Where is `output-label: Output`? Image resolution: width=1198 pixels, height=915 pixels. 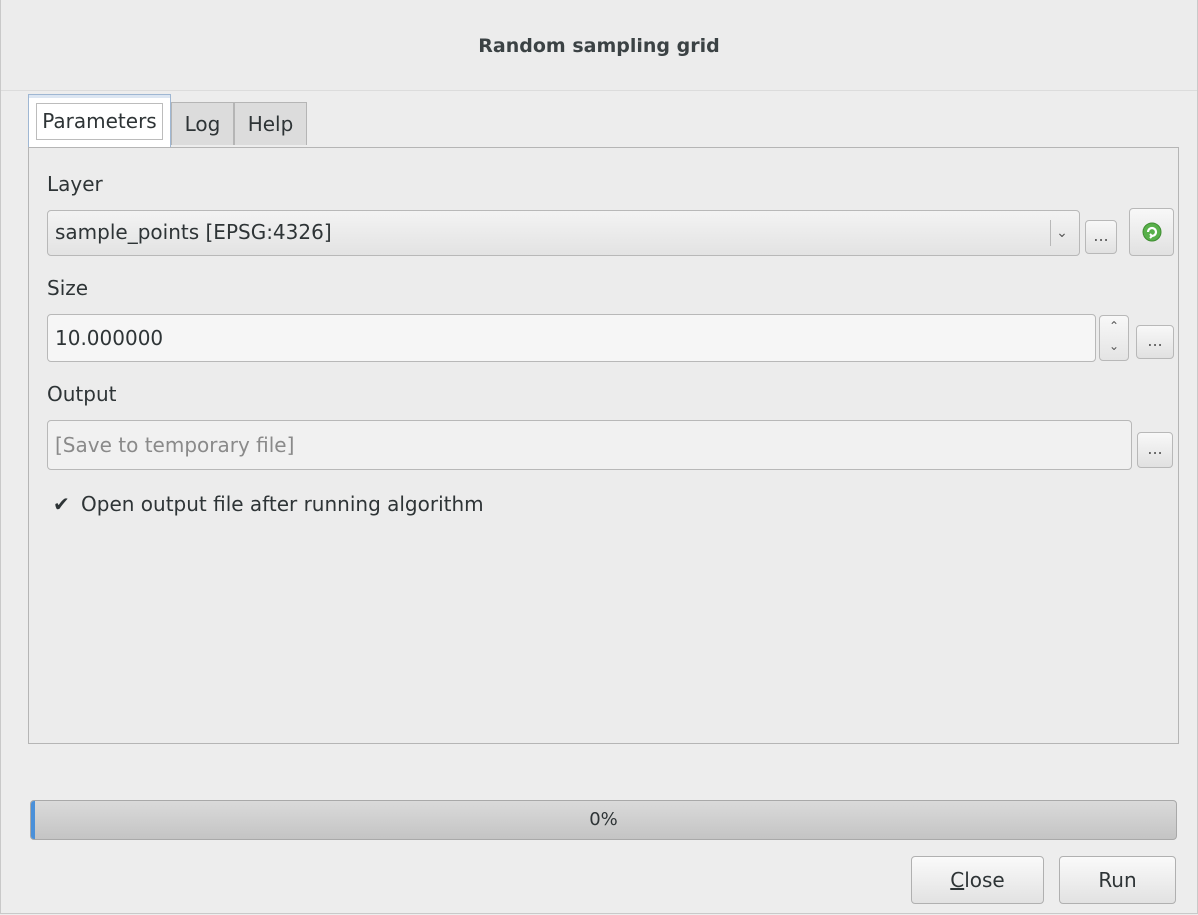 output-label: Output is located at coordinates (82, 394).